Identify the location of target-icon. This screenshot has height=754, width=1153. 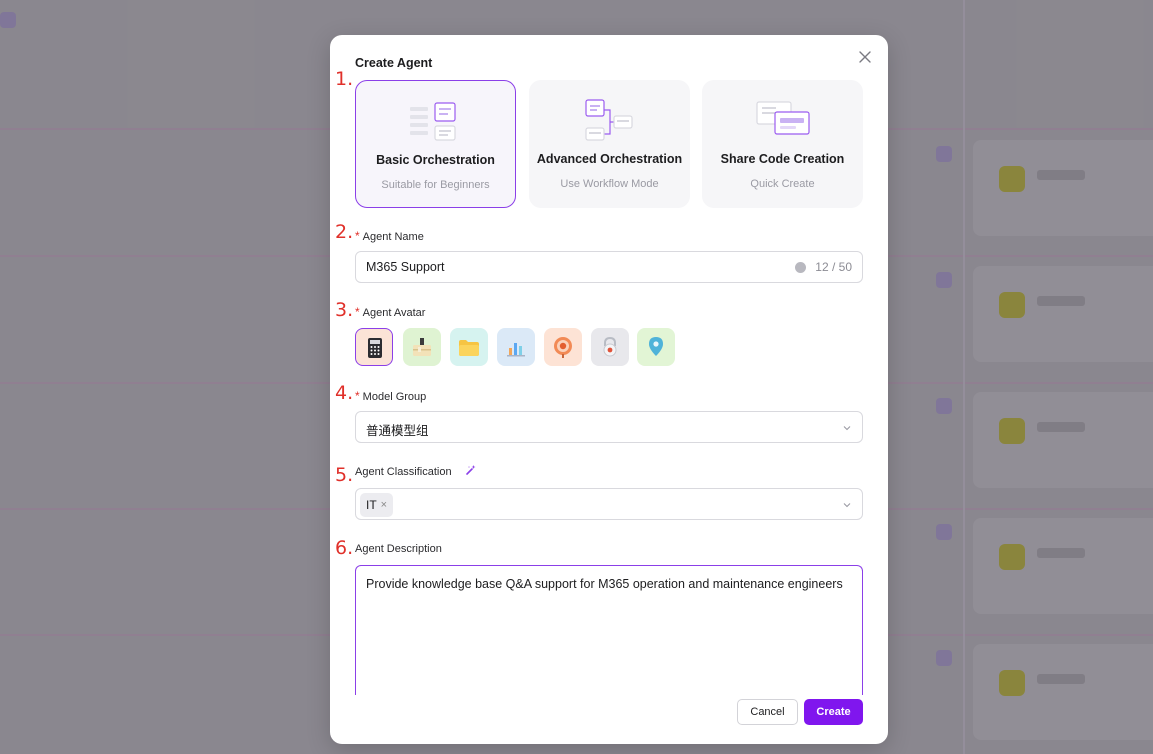
(563, 347).